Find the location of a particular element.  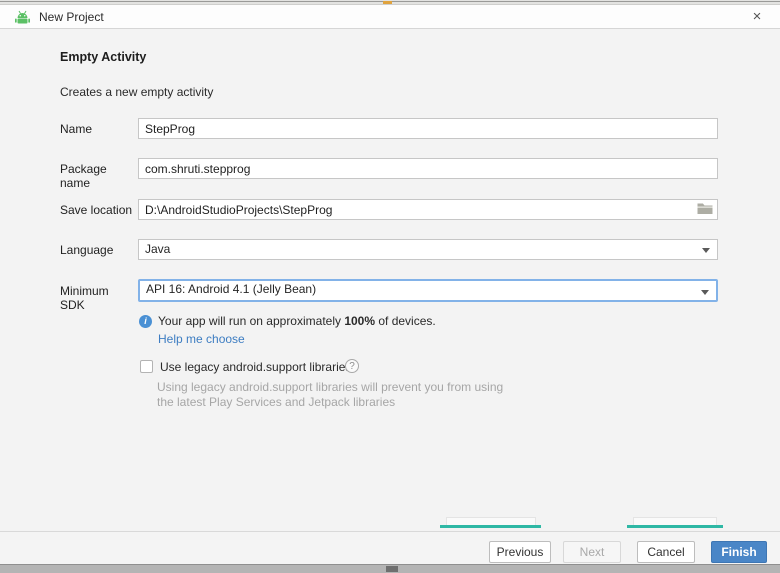

minimum-sdk-value: API 16: Android 4.1 (Jelly Bean) is located at coordinates (231, 289).